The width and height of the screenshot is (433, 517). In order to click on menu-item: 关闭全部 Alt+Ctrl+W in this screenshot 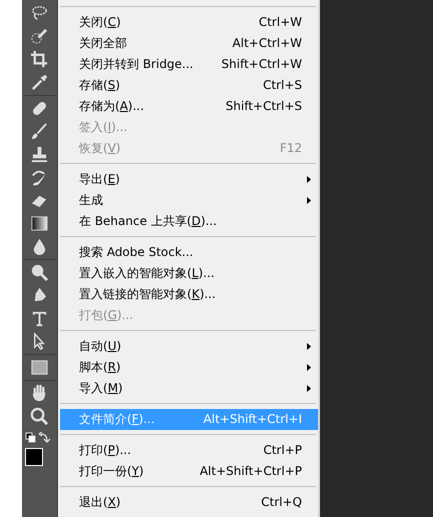, I will do `click(189, 43)`.